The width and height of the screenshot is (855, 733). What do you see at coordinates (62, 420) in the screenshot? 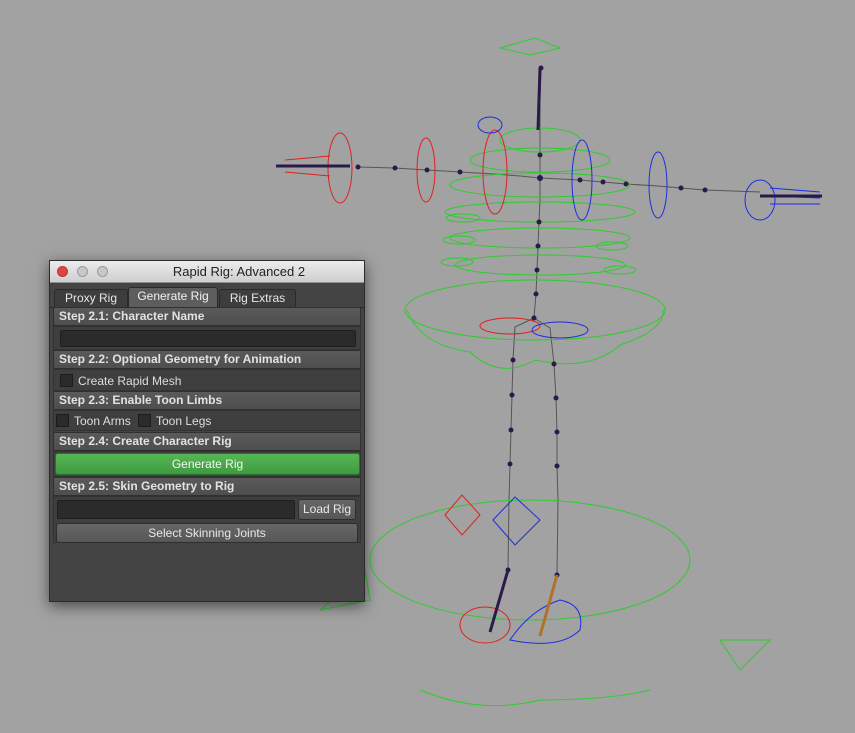
I see `toon-arms-checkbox` at bounding box center [62, 420].